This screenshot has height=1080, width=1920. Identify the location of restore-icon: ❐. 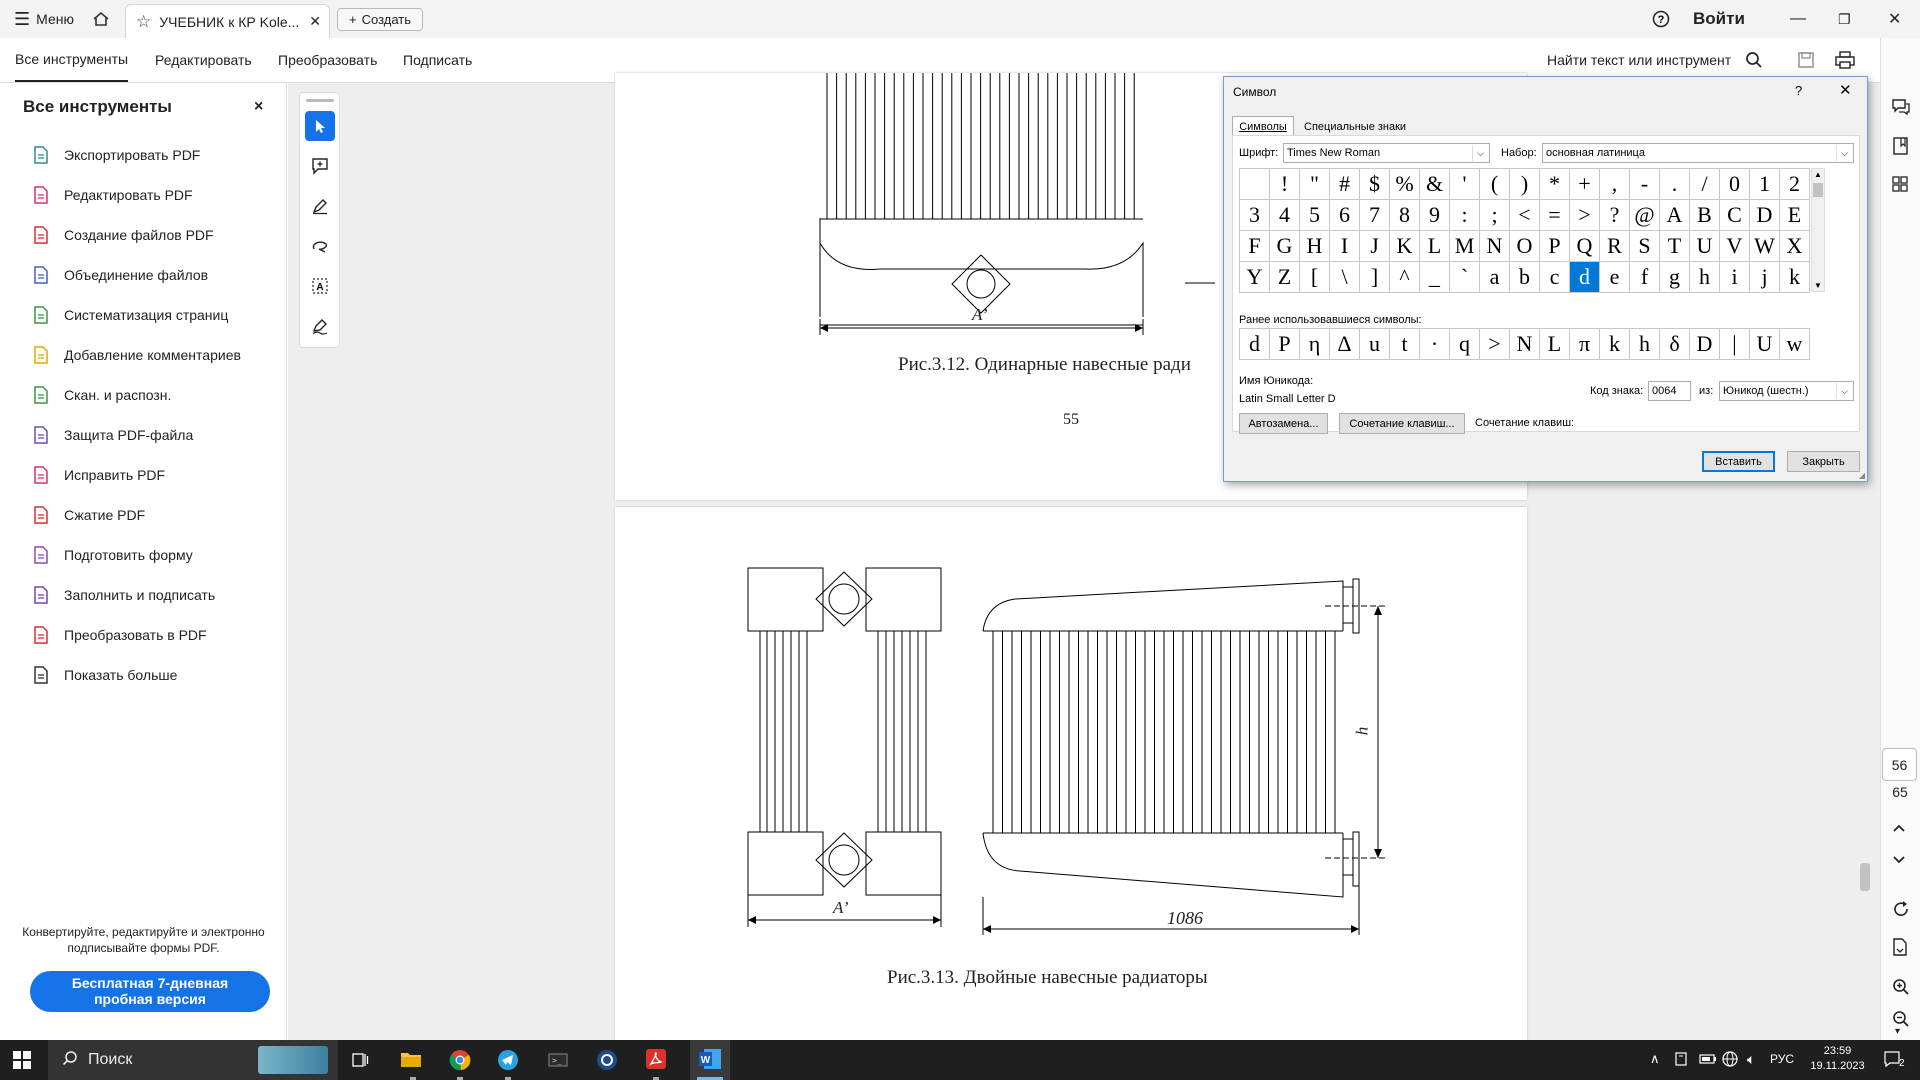
(1844, 19).